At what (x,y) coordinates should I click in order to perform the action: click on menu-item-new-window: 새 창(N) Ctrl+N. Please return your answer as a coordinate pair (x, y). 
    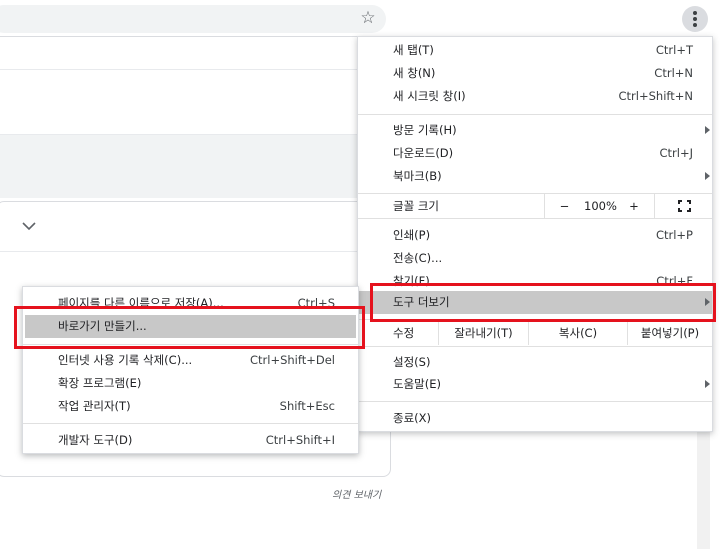
    Looking at the image, I should click on (535, 73).